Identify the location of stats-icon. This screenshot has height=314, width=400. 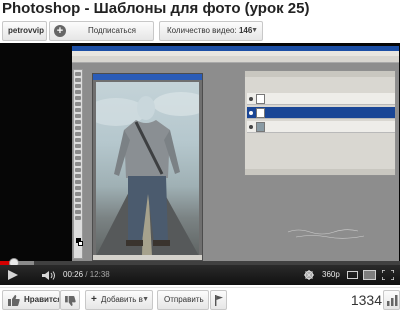
(392, 300).